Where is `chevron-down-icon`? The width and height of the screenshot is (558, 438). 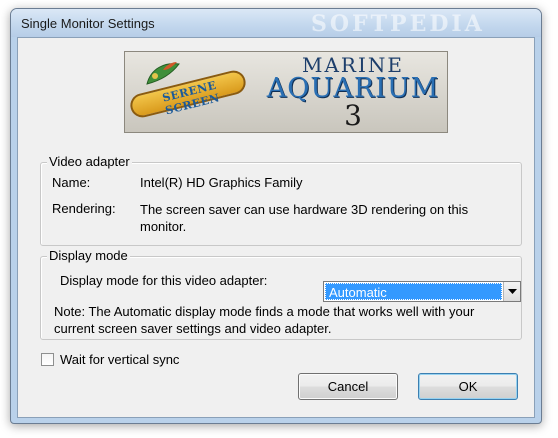 chevron-down-icon is located at coordinates (512, 291).